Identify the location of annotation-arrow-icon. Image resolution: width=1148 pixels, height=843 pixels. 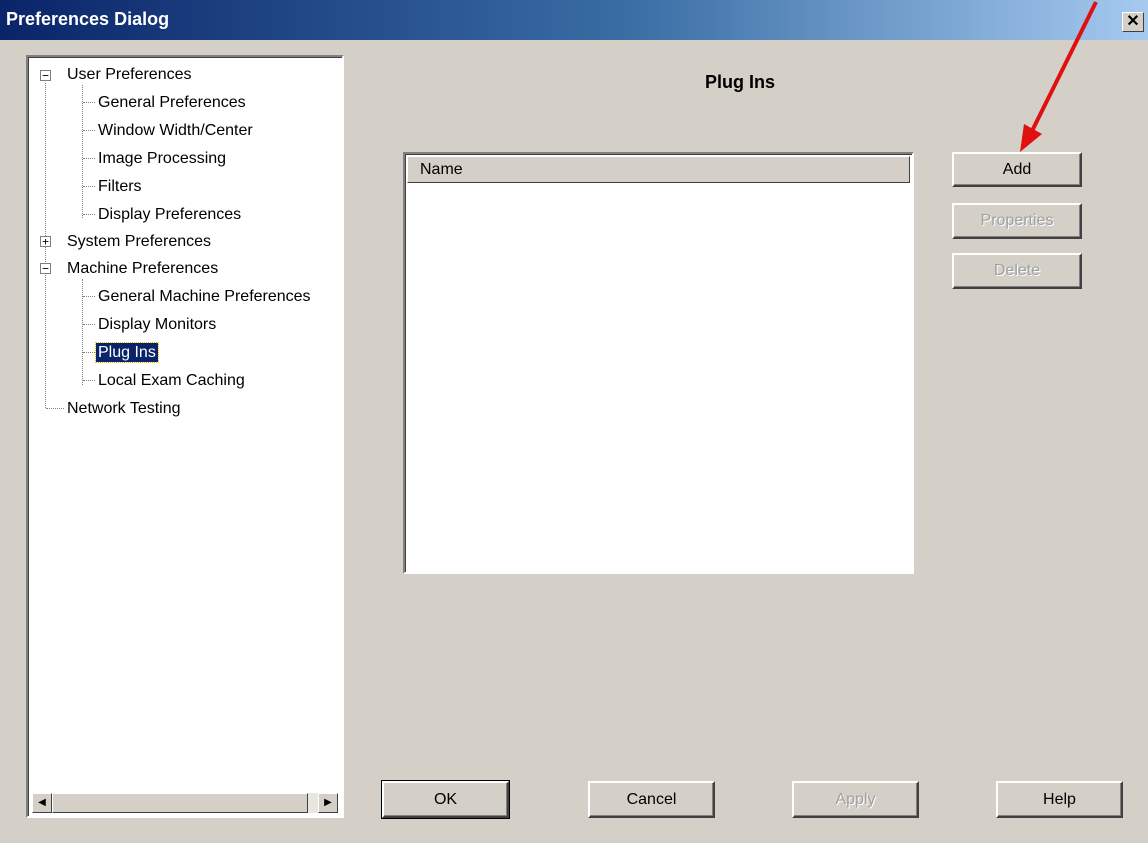
(1059, 76).